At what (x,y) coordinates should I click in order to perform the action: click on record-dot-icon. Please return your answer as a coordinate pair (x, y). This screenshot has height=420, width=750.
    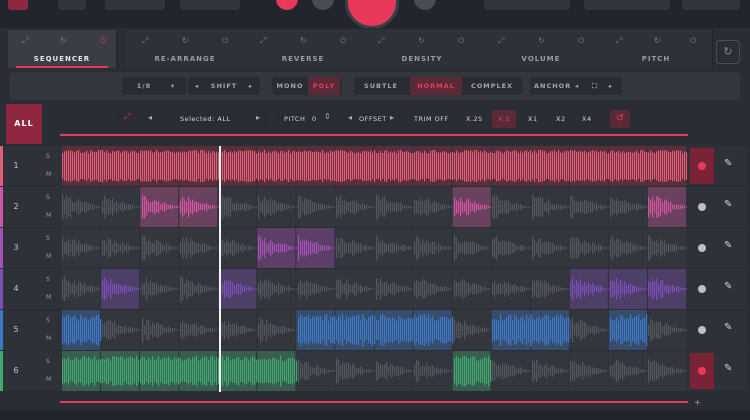
    Looking at the image, I should click on (702, 330).